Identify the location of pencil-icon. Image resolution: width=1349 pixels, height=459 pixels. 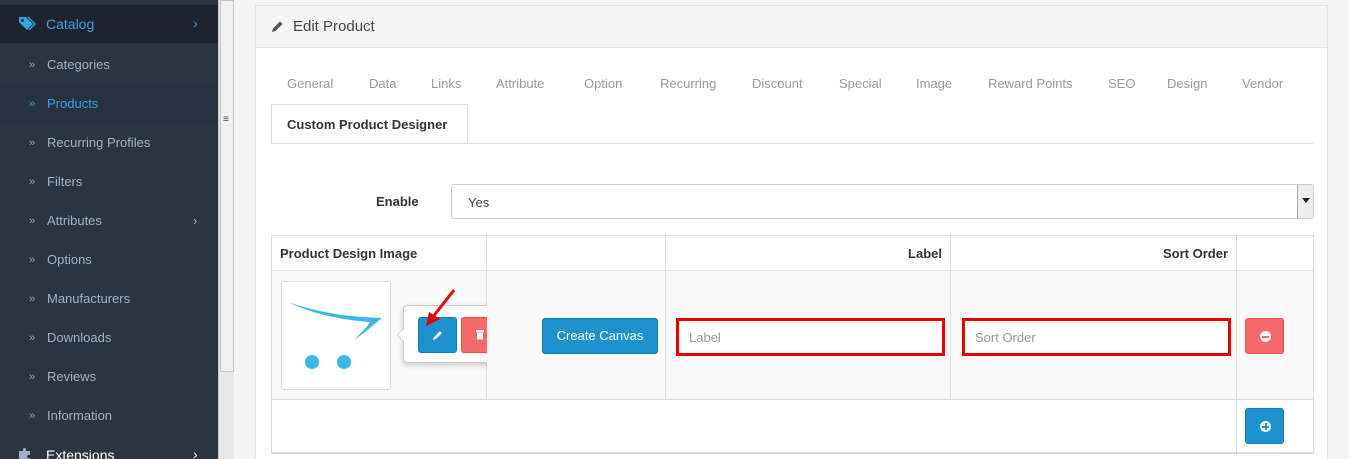
(277, 26).